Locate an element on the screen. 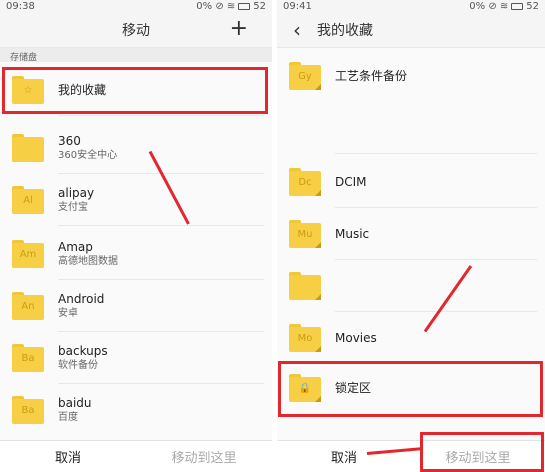  folder-name: 工艺条件备份 is located at coordinates (371, 75).